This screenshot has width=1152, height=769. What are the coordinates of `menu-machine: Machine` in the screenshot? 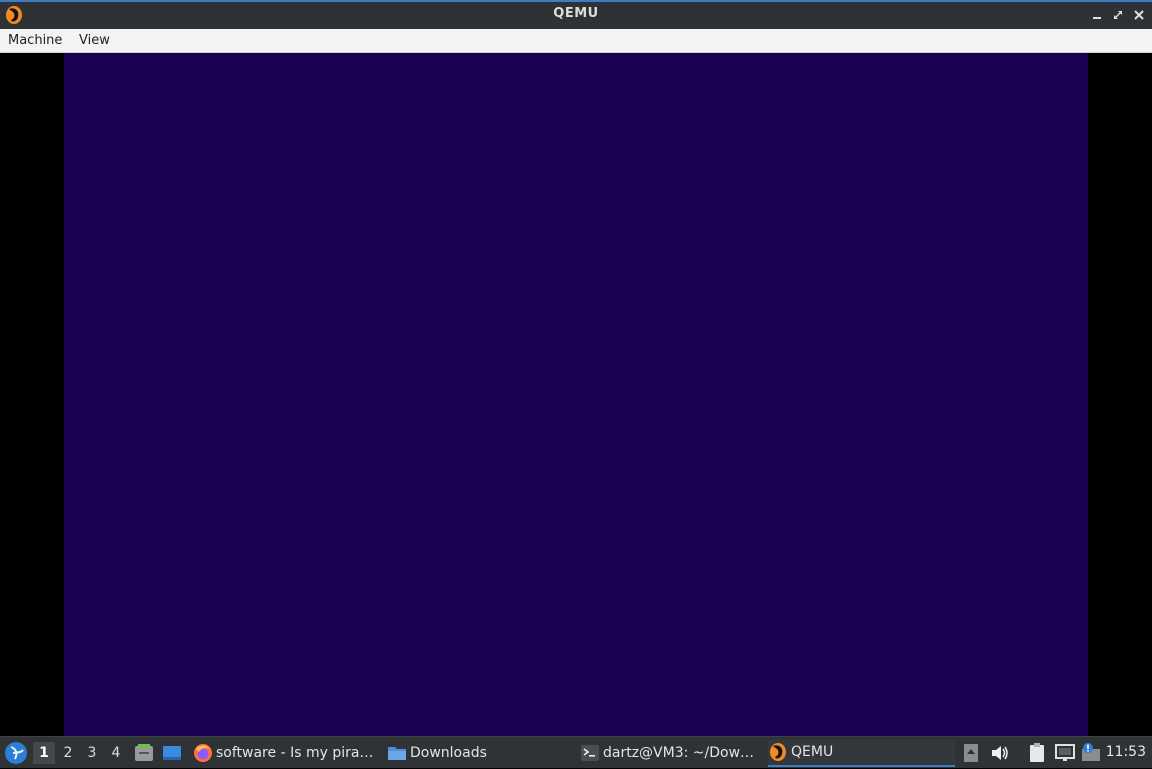 It's located at (35, 40).